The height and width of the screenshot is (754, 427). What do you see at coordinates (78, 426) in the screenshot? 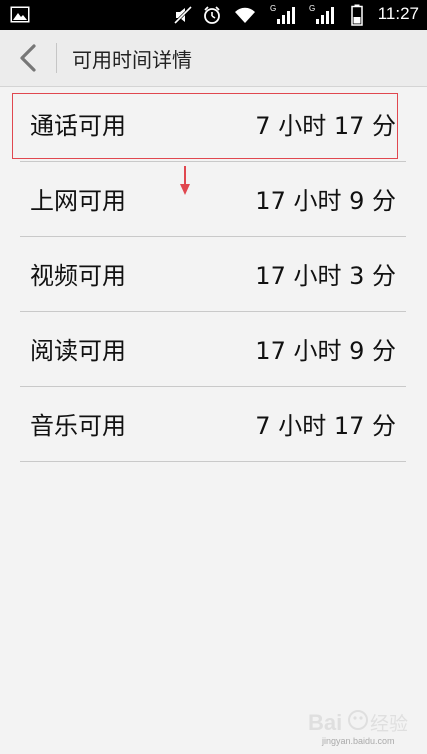
I see `list-item-label: 音乐可用` at bounding box center [78, 426].